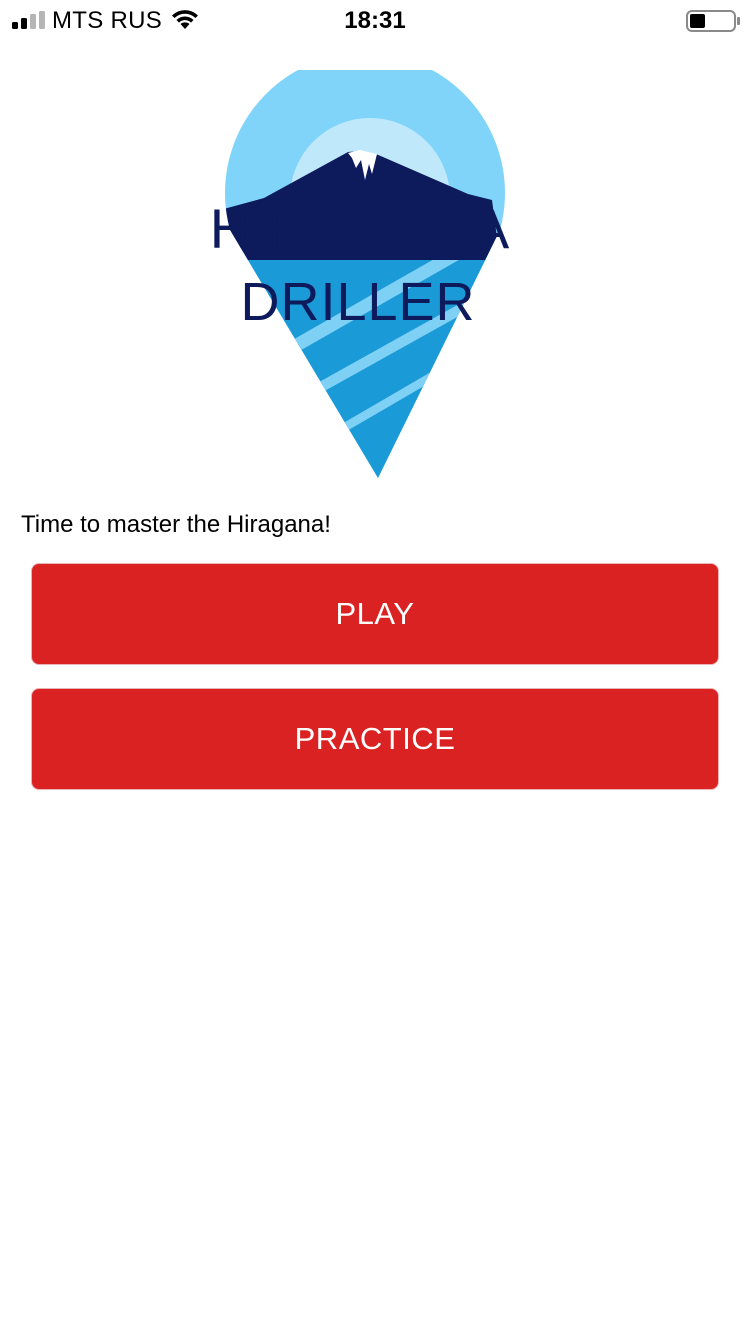  I want to click on status-bar: MTS RUS 18:31, so click(375, 20).